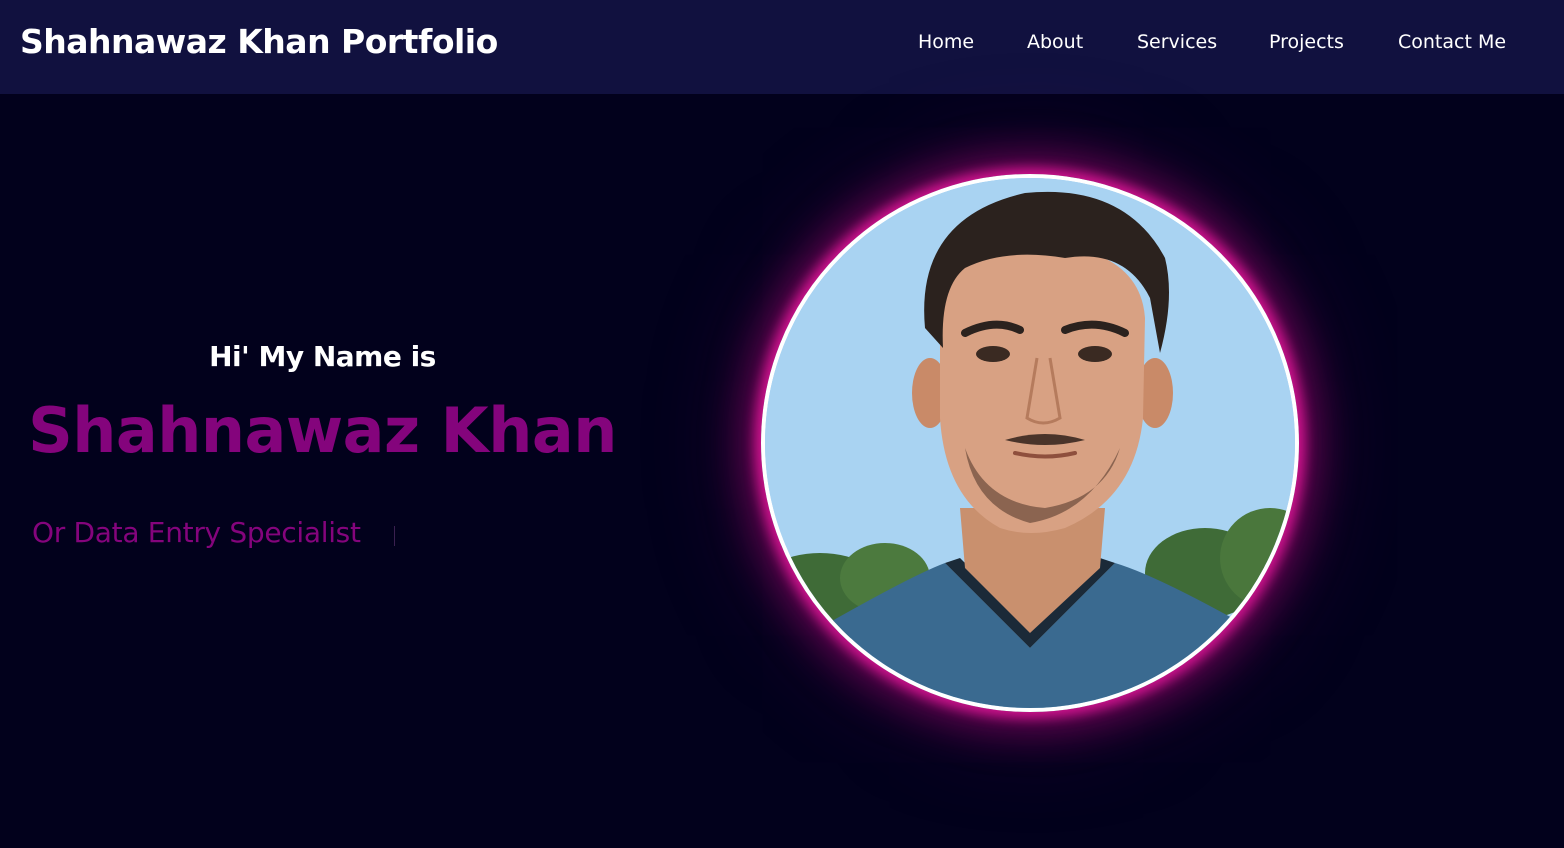 Image resolution: width=1564 pixels, height=848 pixels. I want to click on hero-typed-role: Or Data Entry Specialist, so click(196, 532).